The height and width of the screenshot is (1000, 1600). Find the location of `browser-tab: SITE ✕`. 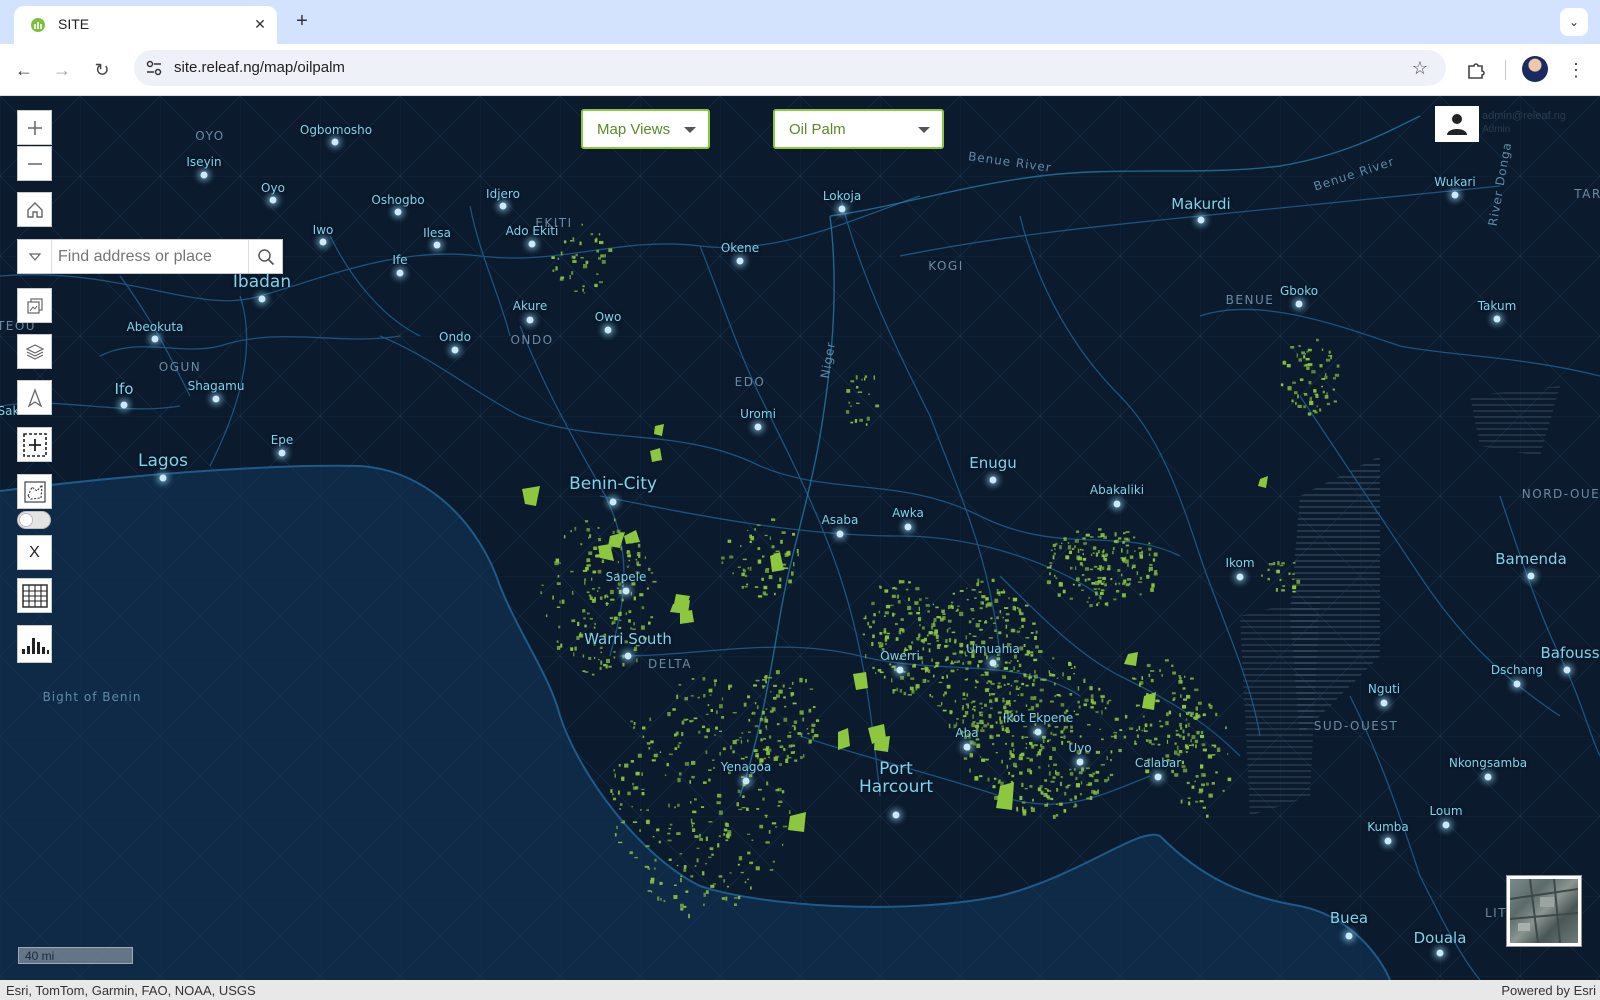

browser-tab: SITE ✕ is located at coordinates (145, 25).